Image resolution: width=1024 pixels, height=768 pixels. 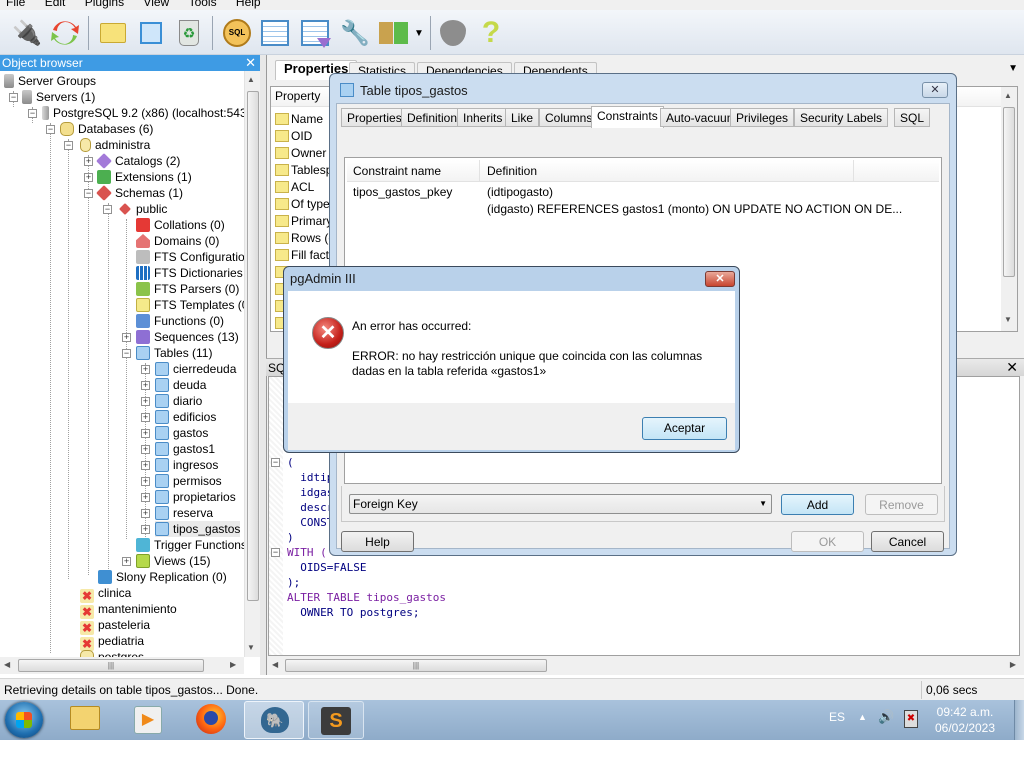 I want to click on property-row: Name, so click(x=299, y=119).